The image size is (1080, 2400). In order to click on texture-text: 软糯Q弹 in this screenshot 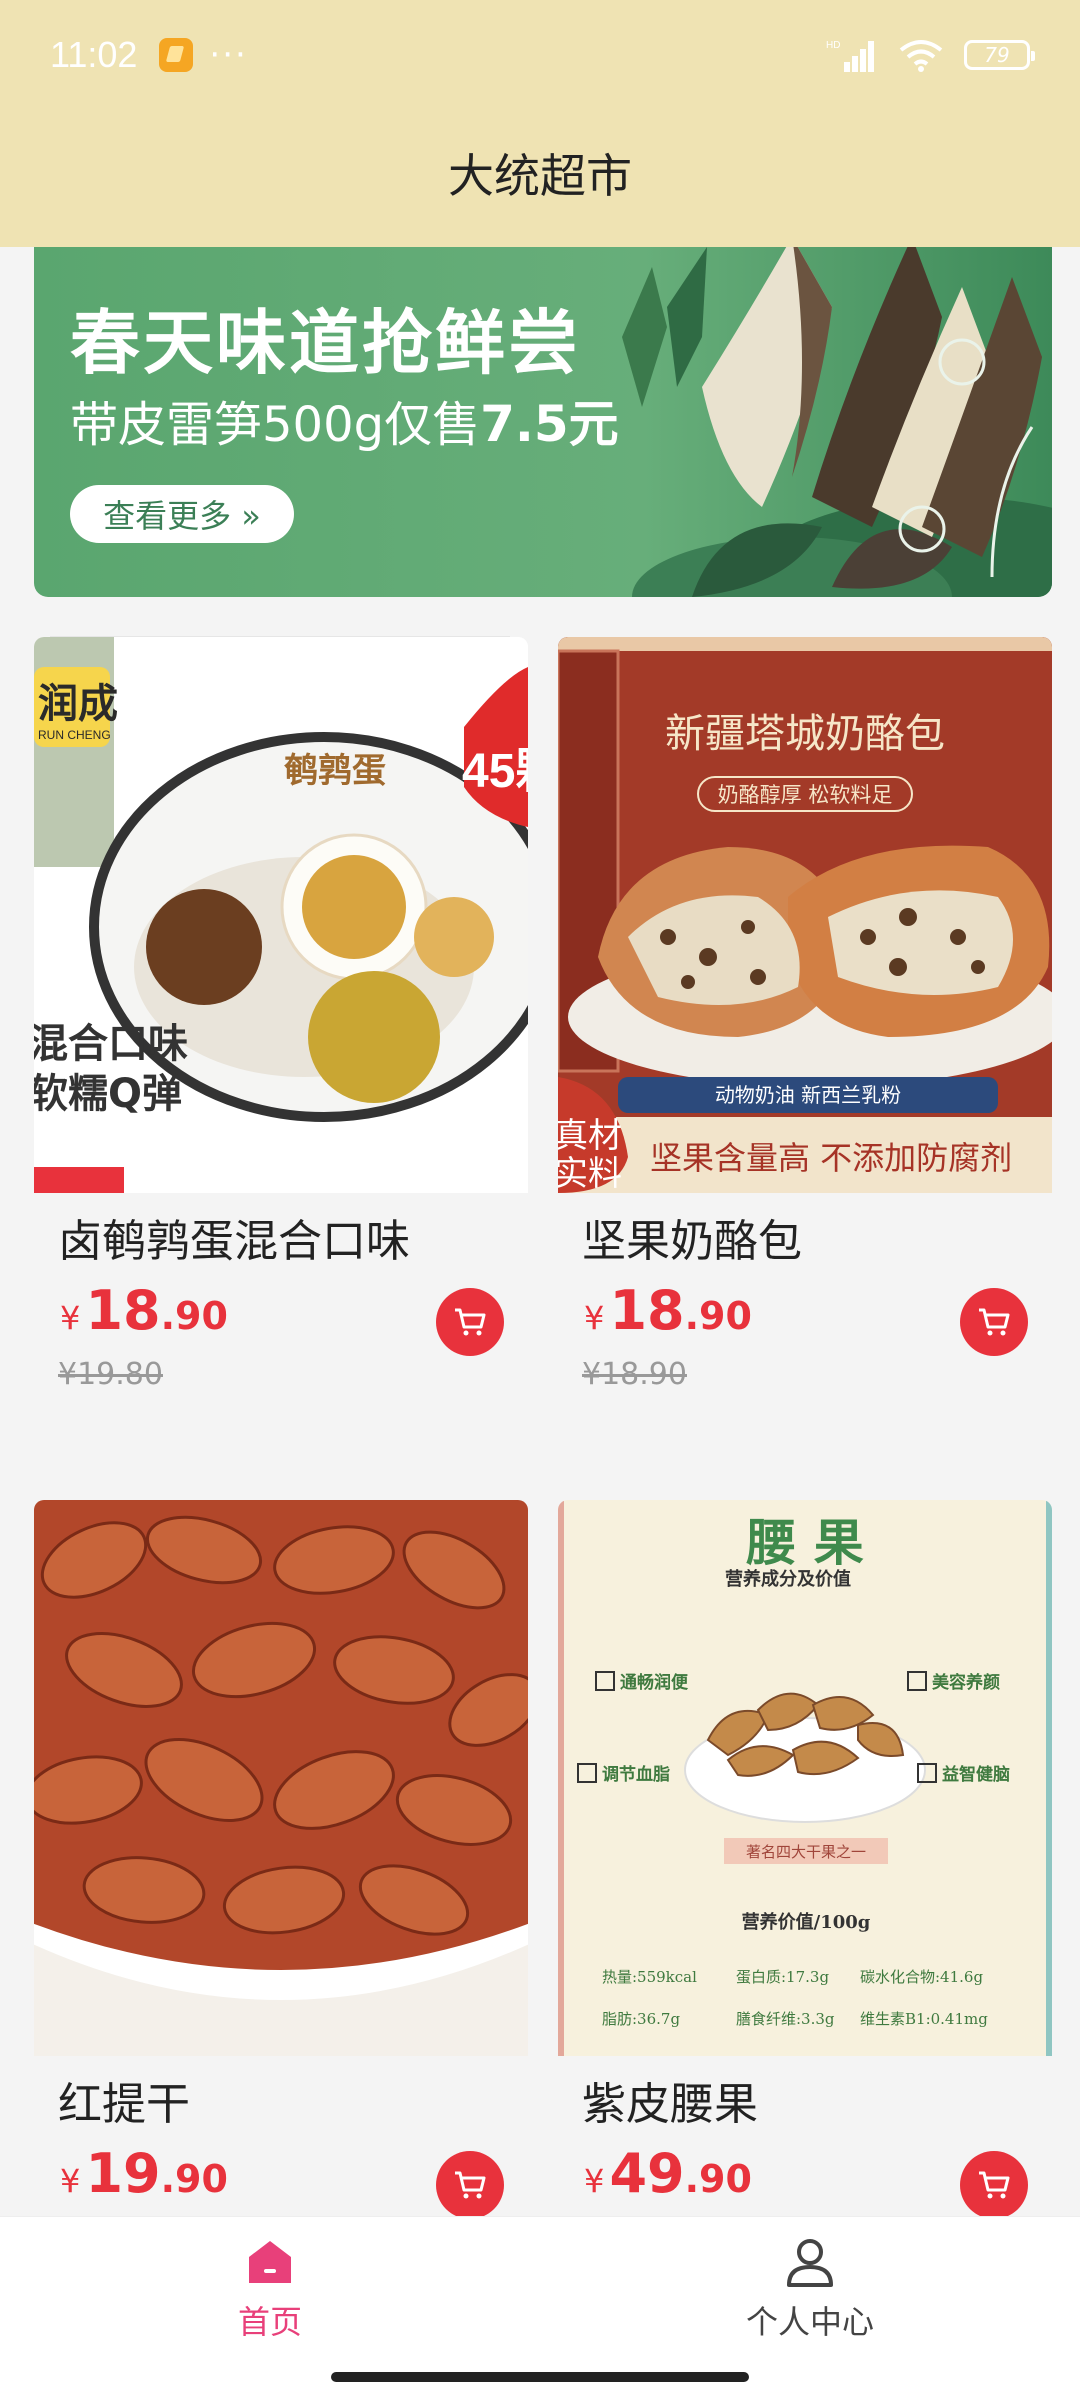, I will do `click(108, 1094)`.